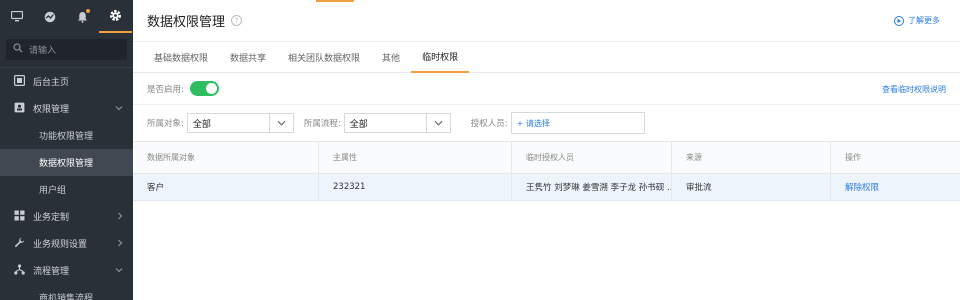  I want to click on learn-more-label: 了解更多, so click(924, 20).